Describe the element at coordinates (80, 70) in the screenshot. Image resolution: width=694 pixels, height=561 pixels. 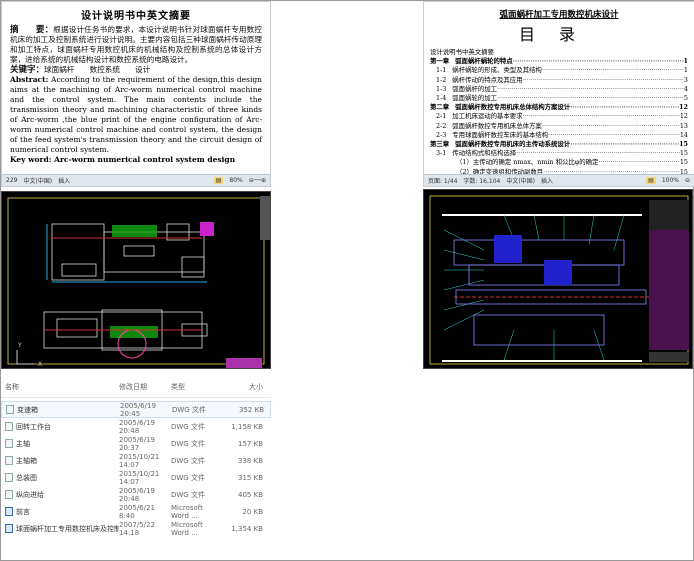
I see `cn-keywords: 关键字：球面蜗杆 数控系统 设计` at that location.